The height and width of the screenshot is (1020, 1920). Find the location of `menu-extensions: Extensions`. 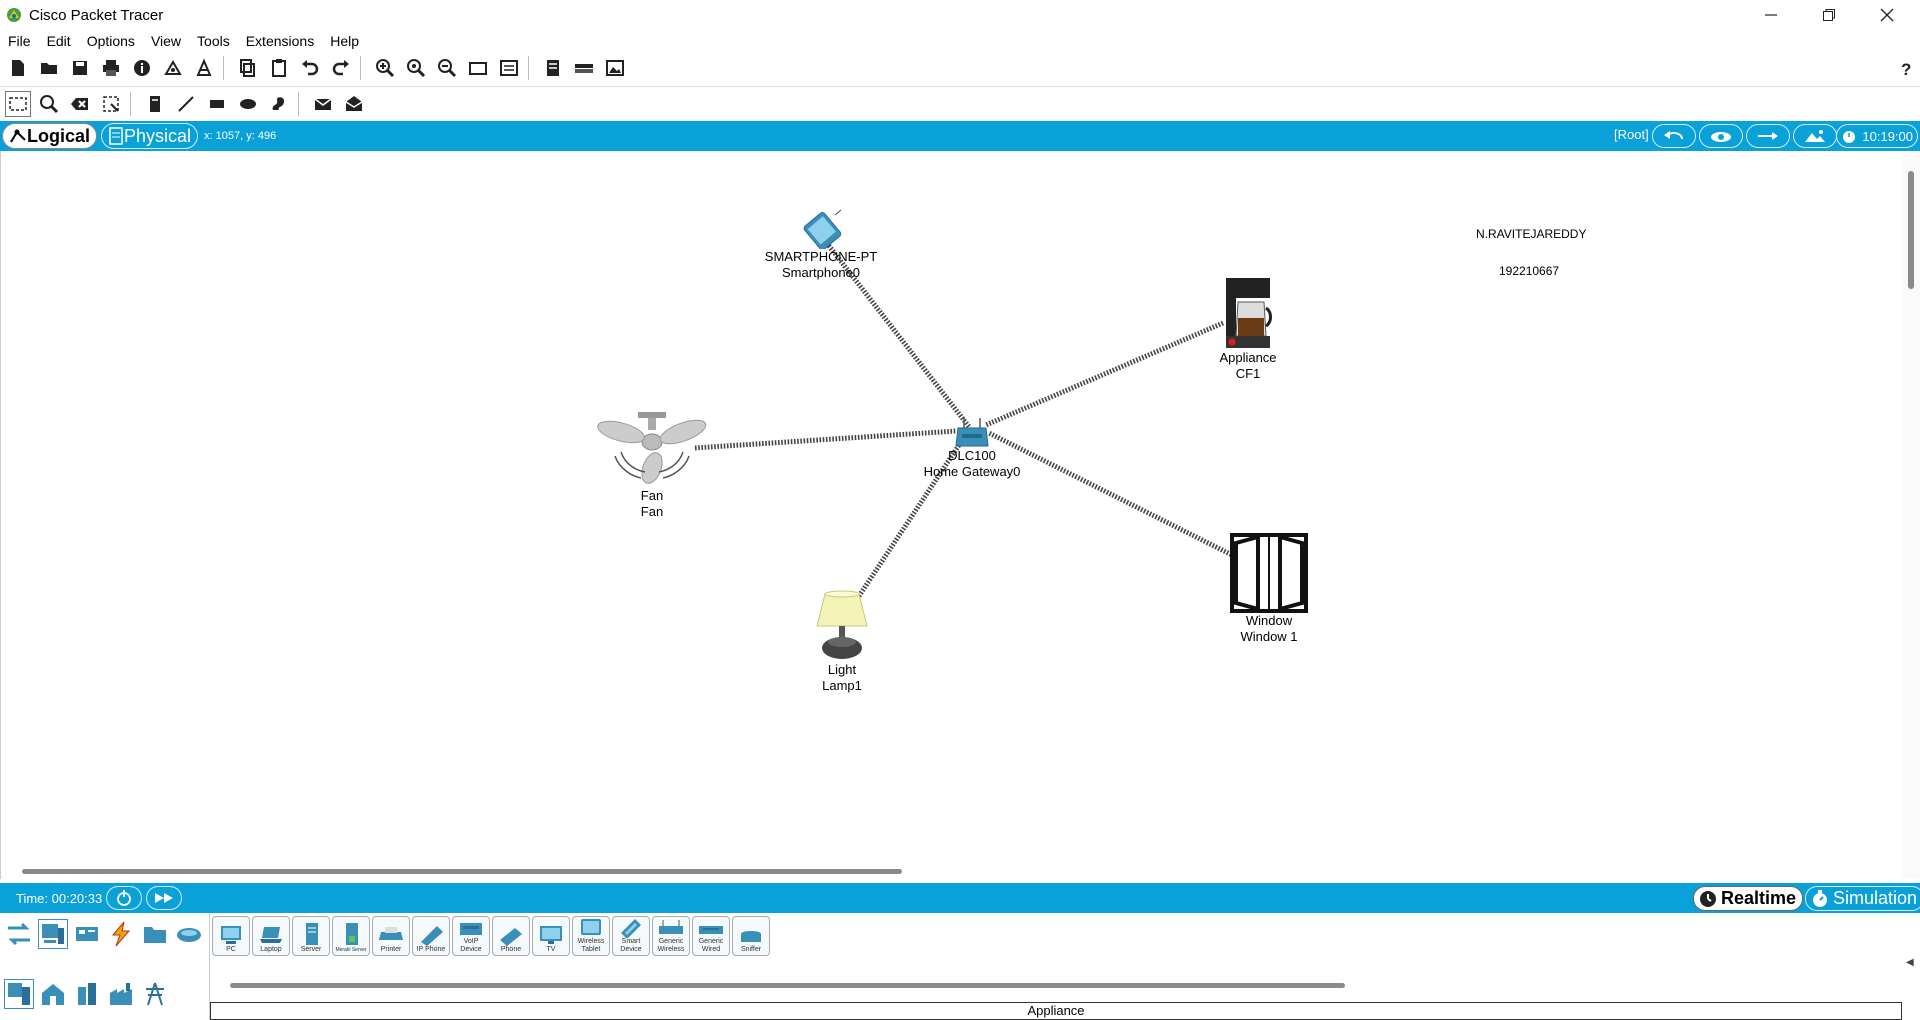

menu-extensions: Extensions is located at coordinates (280, 41).